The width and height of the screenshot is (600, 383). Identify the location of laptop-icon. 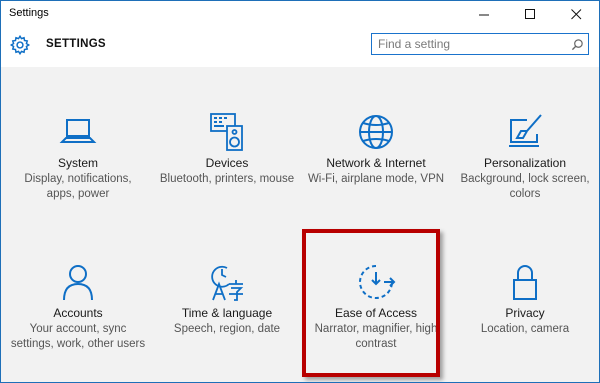
(78, 131).